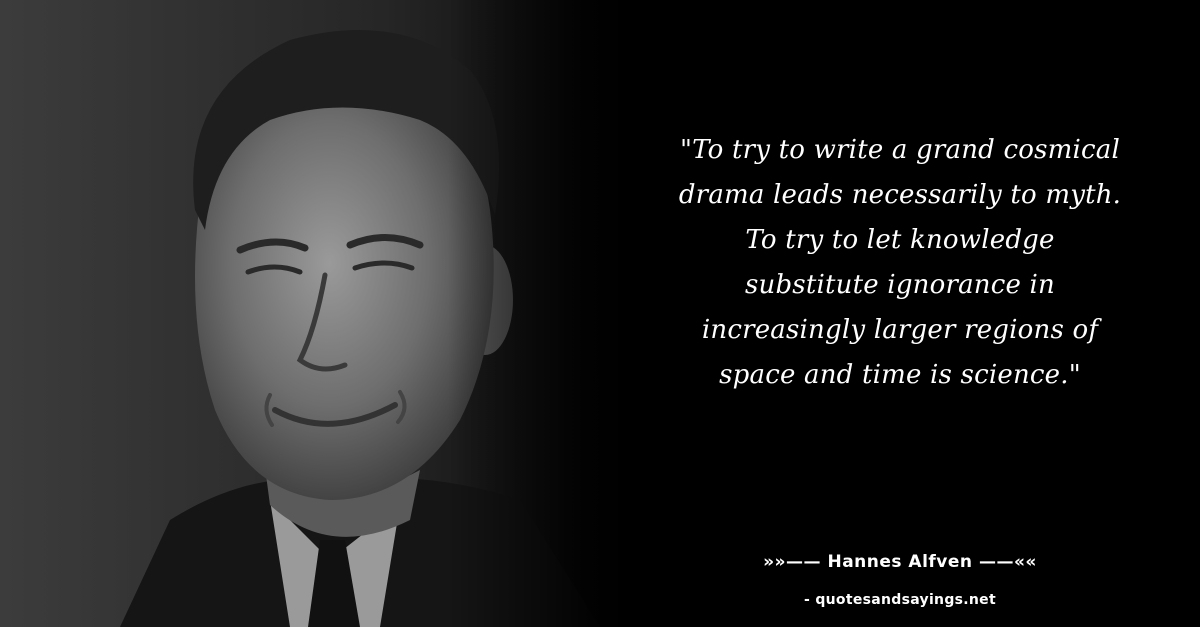  What do you see at coordinates (900, 330) in the screenshot?
I see `quote-line: increasingly larger regions of` at bounding box center [900, 330].